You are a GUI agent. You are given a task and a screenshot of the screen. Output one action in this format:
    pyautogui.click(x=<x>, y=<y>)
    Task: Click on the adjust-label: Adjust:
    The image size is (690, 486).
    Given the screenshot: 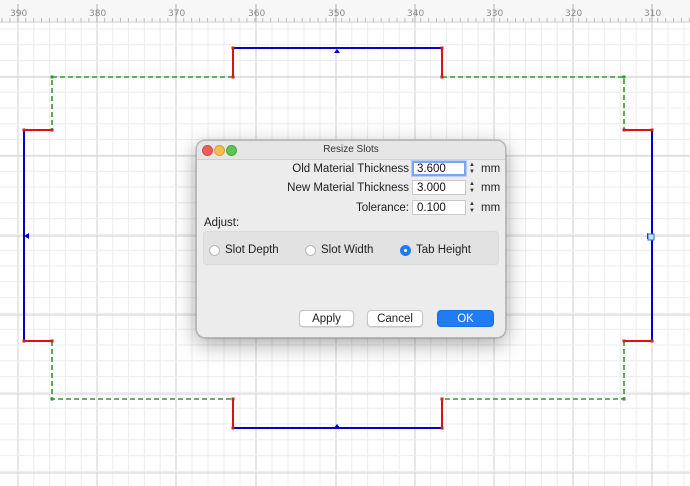 What is the action you would take?
    pyautogui.click(x=222, y=223)
    